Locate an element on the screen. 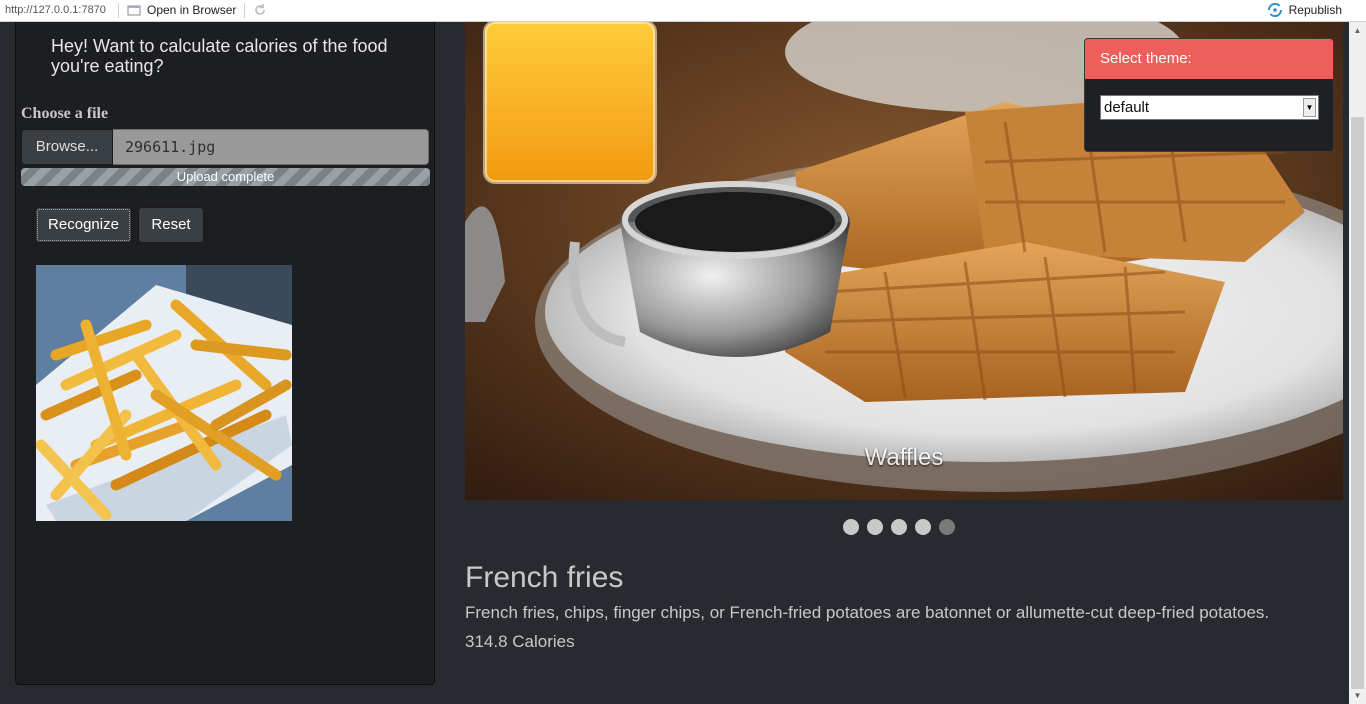  open-in-browser-button: Open in Browser is located at coordinates (181, 10).